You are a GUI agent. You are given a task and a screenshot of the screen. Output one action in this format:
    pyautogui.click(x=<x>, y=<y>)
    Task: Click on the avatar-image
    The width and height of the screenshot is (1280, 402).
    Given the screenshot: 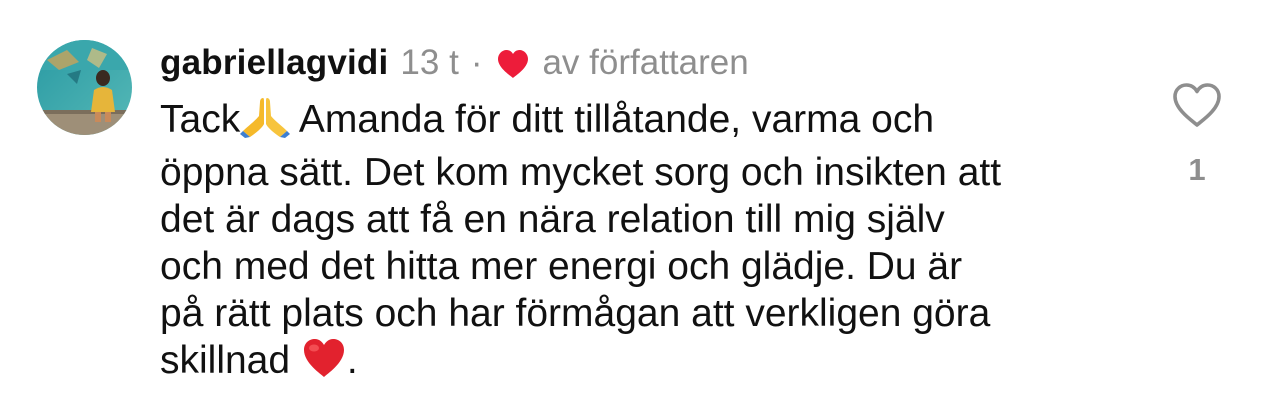 What is the action you would take?
    pyautogui.click(x=84, y=87)
    